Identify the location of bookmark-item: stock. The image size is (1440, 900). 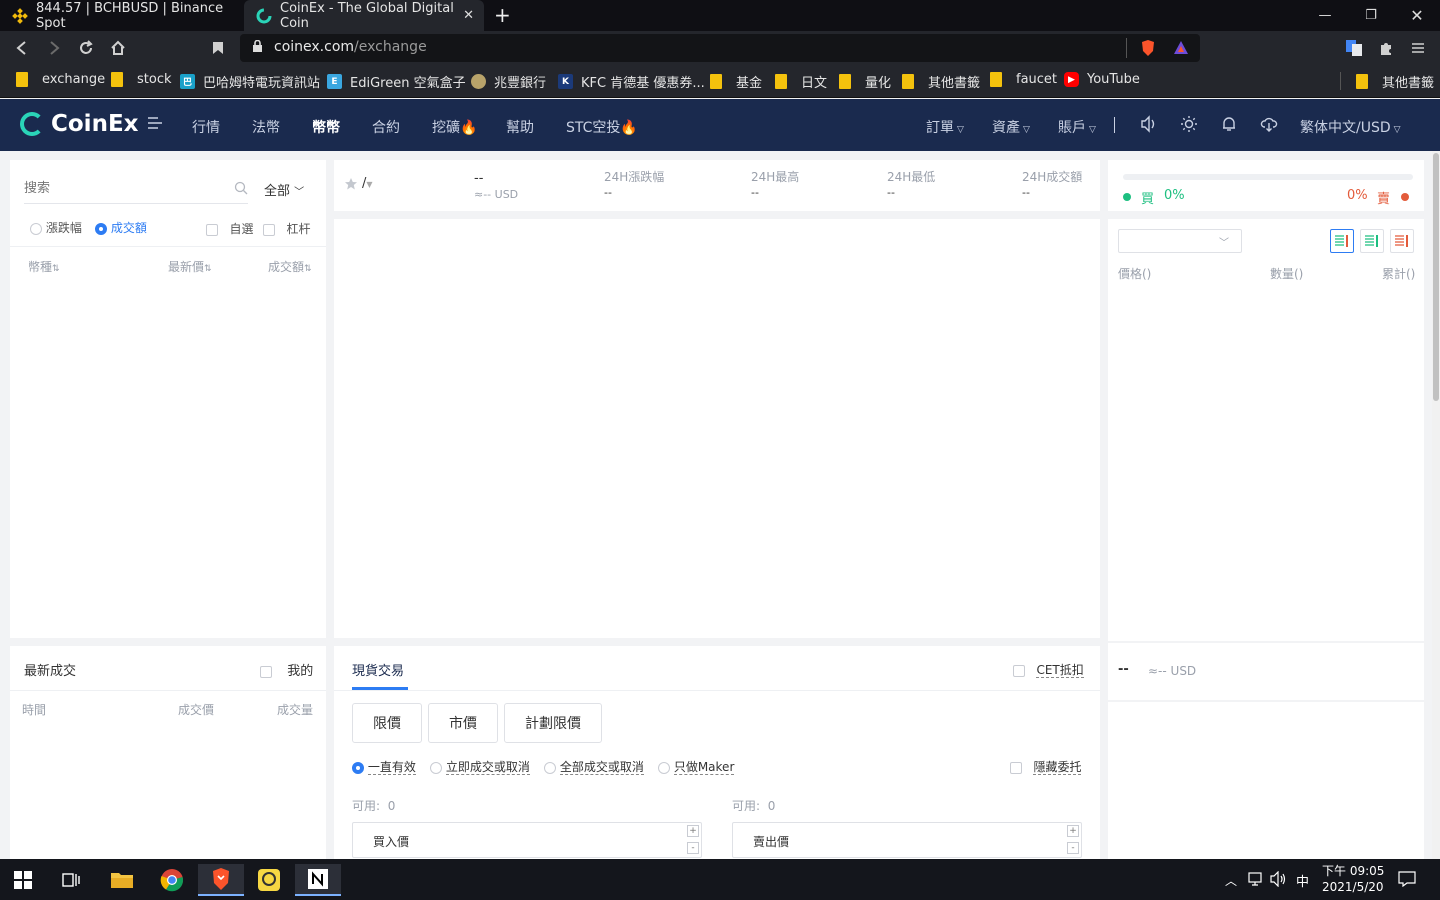
(141, 79).